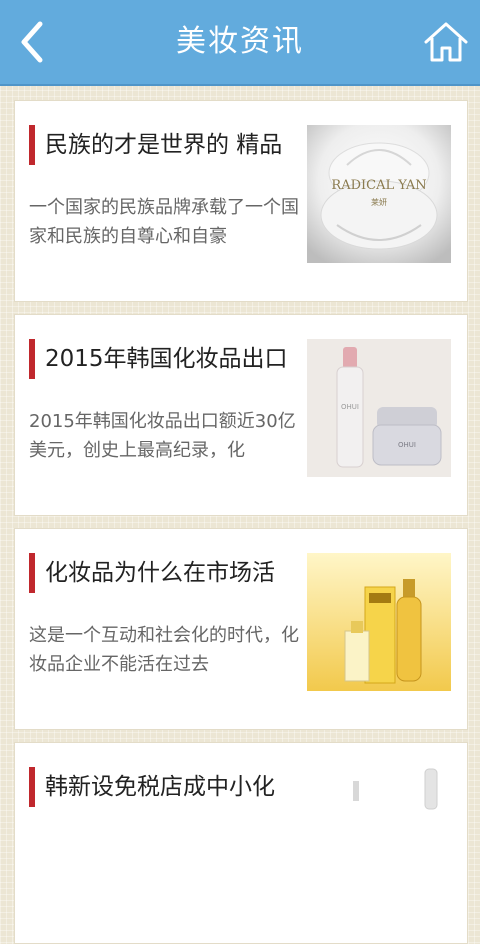 This screenshot has width=480, height=944. What do you see at coordinates (378, 185) in the screenshot?
I see `brand-logo-text: RADICAL YAN` at bounding box center [378, 185].